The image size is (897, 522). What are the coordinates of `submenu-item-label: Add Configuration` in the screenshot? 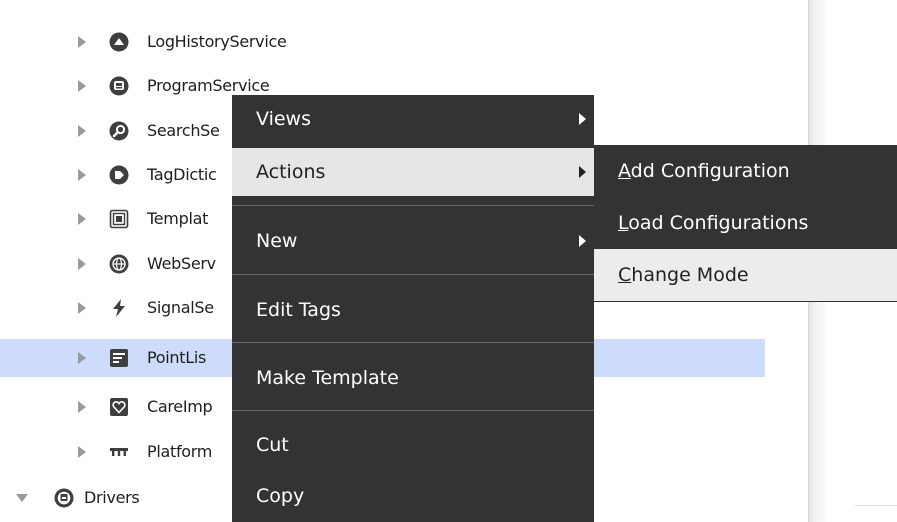 It's located at (704, 171).